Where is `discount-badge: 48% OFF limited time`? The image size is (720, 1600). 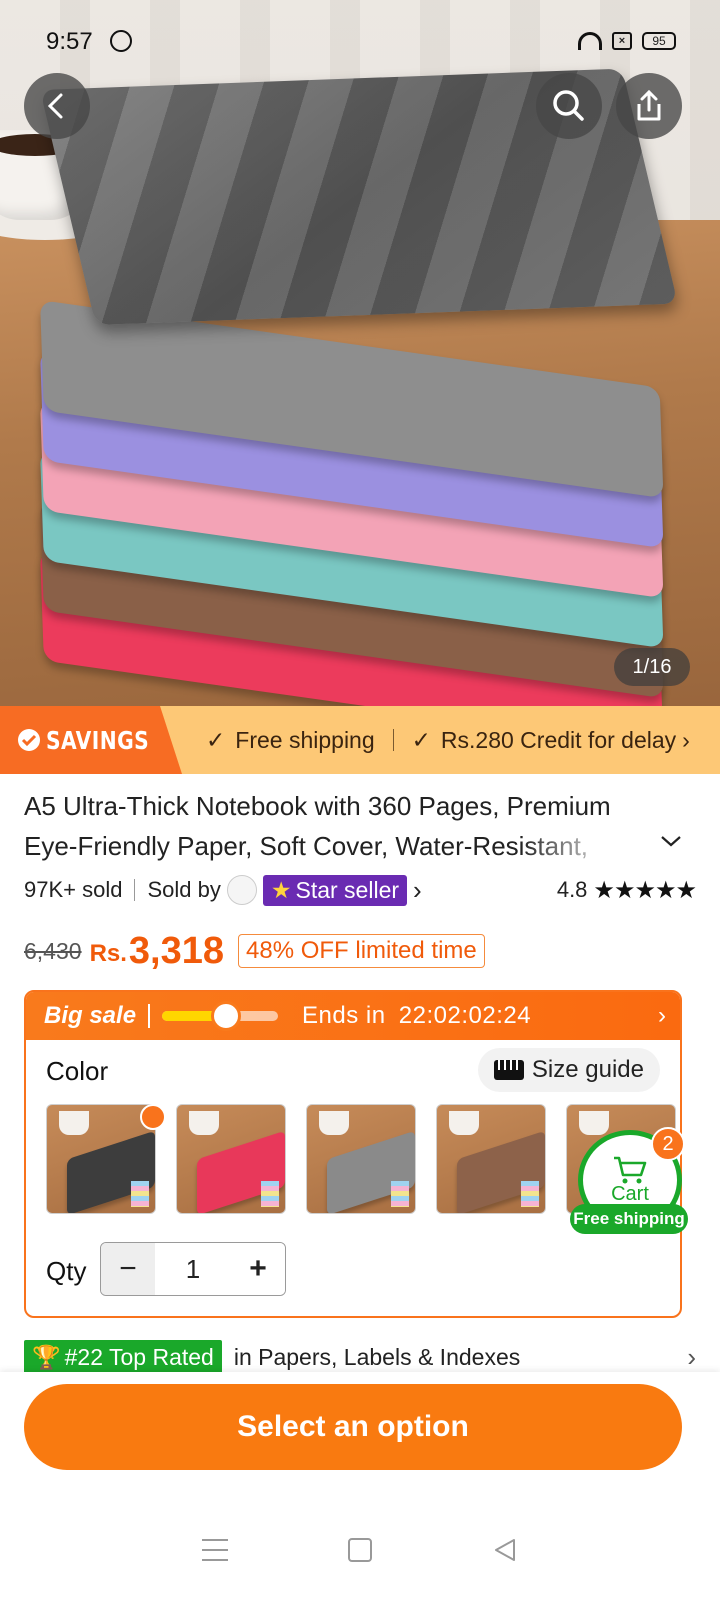 discount-badge: 48% OFF limited time is located at coordinates (361, 951).